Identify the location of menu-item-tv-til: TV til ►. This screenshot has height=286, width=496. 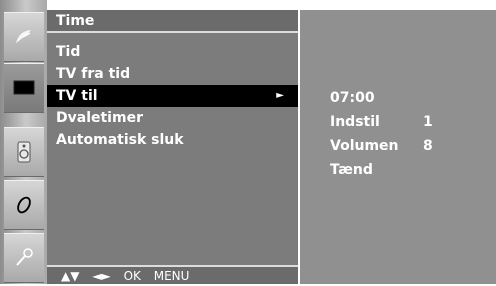
(172, 96).